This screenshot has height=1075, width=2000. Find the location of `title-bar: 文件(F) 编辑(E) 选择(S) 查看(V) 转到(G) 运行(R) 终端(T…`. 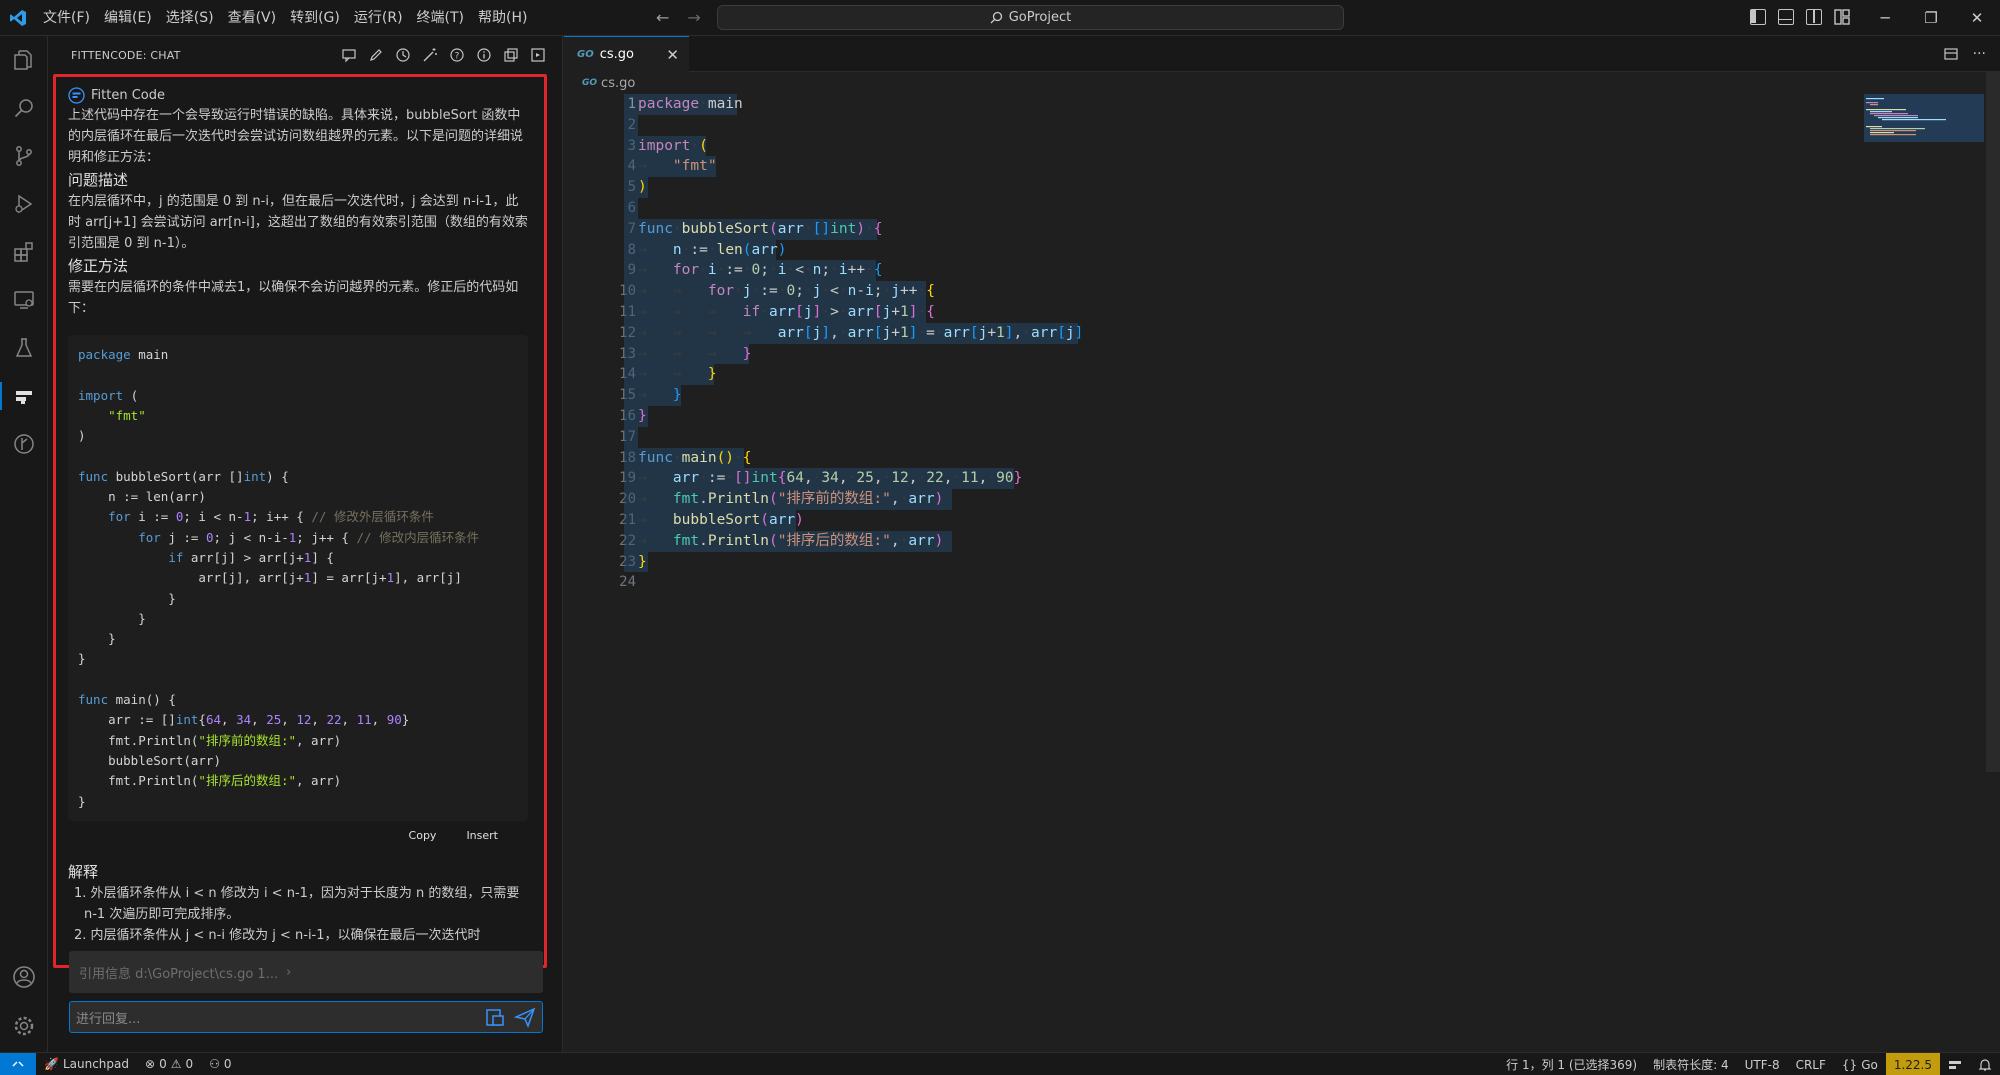

title-bar: 文件(F) 编辑(E) 选择(S) 查看(V) 转到(G) 运行(R) 终端(T… is located at coordinates (1000, 18).